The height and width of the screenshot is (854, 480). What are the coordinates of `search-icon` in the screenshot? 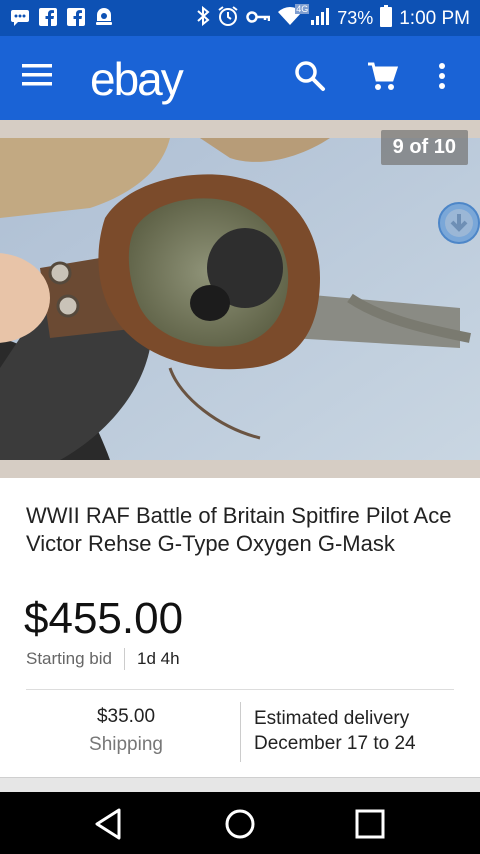 It's located at (310, 76).